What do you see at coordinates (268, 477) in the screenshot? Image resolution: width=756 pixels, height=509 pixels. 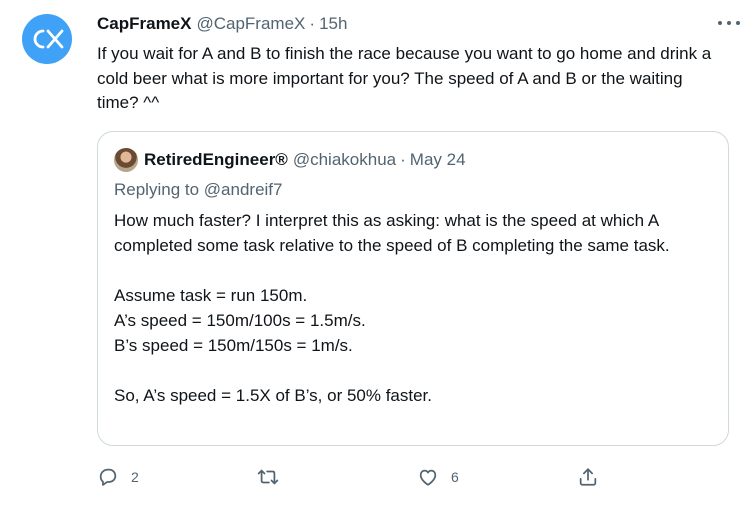 I see `retweet-icon` at bounding box center [268, 477].